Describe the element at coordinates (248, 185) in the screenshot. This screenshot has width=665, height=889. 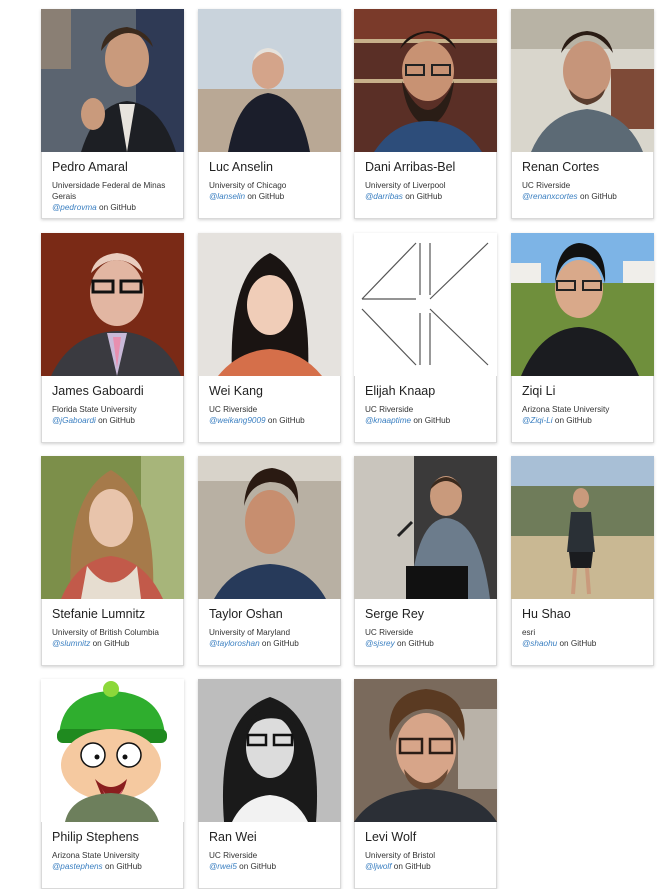
I see `person-affiliation: University of Chicago` at that location.